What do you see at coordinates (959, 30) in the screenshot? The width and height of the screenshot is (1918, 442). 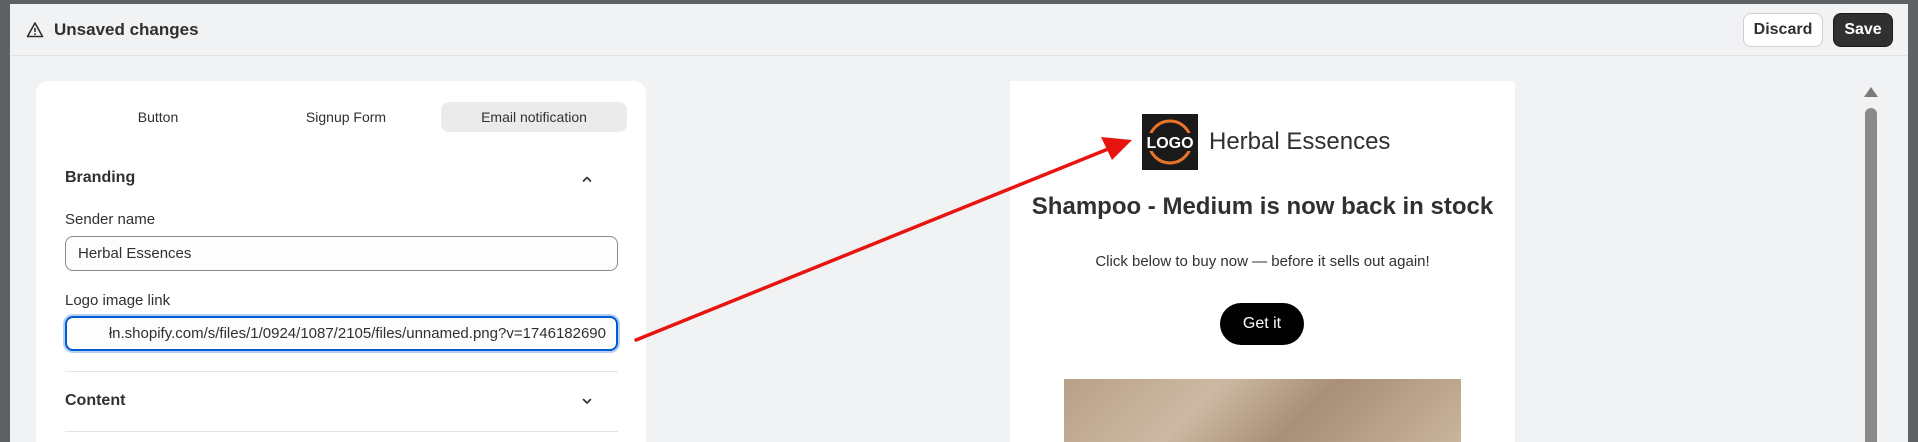 I see `top-bar: Unsaved changes Discard Save` at bounding box center [959, 30].